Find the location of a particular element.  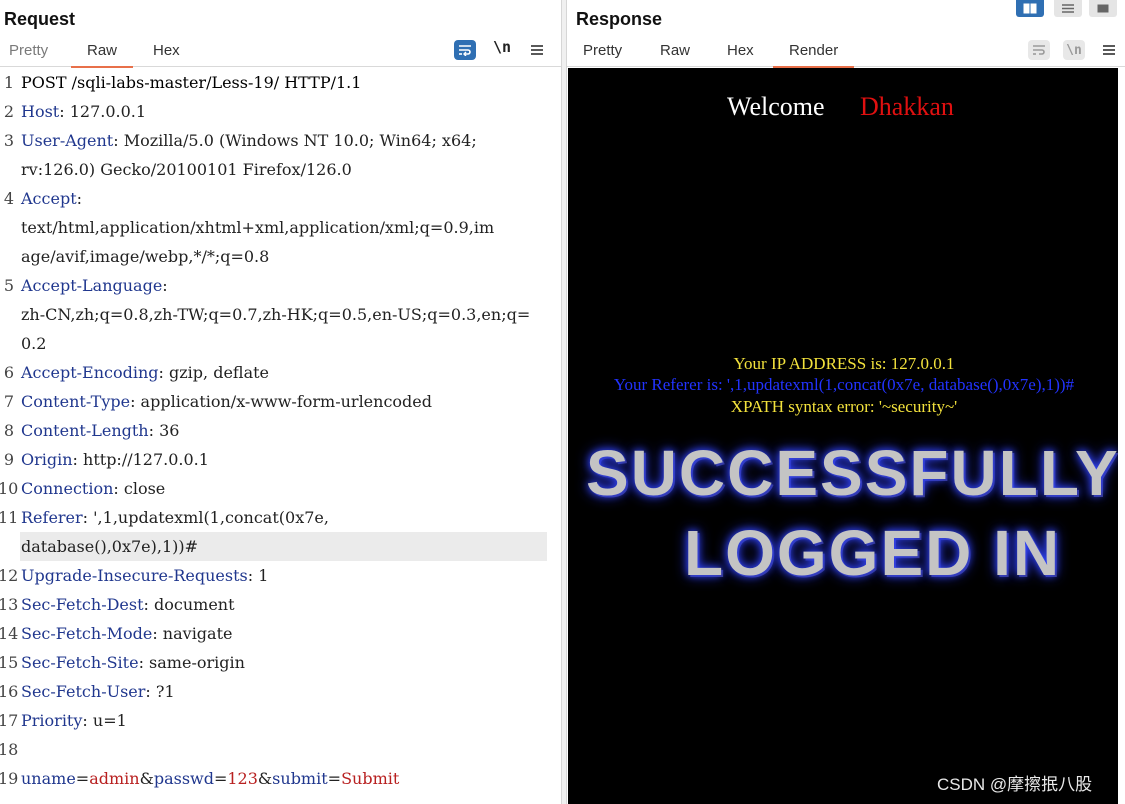

line-text: POST /sqli-labs-master/Less-19/ HTTP/1.1 is located at coordinates (191, 82).